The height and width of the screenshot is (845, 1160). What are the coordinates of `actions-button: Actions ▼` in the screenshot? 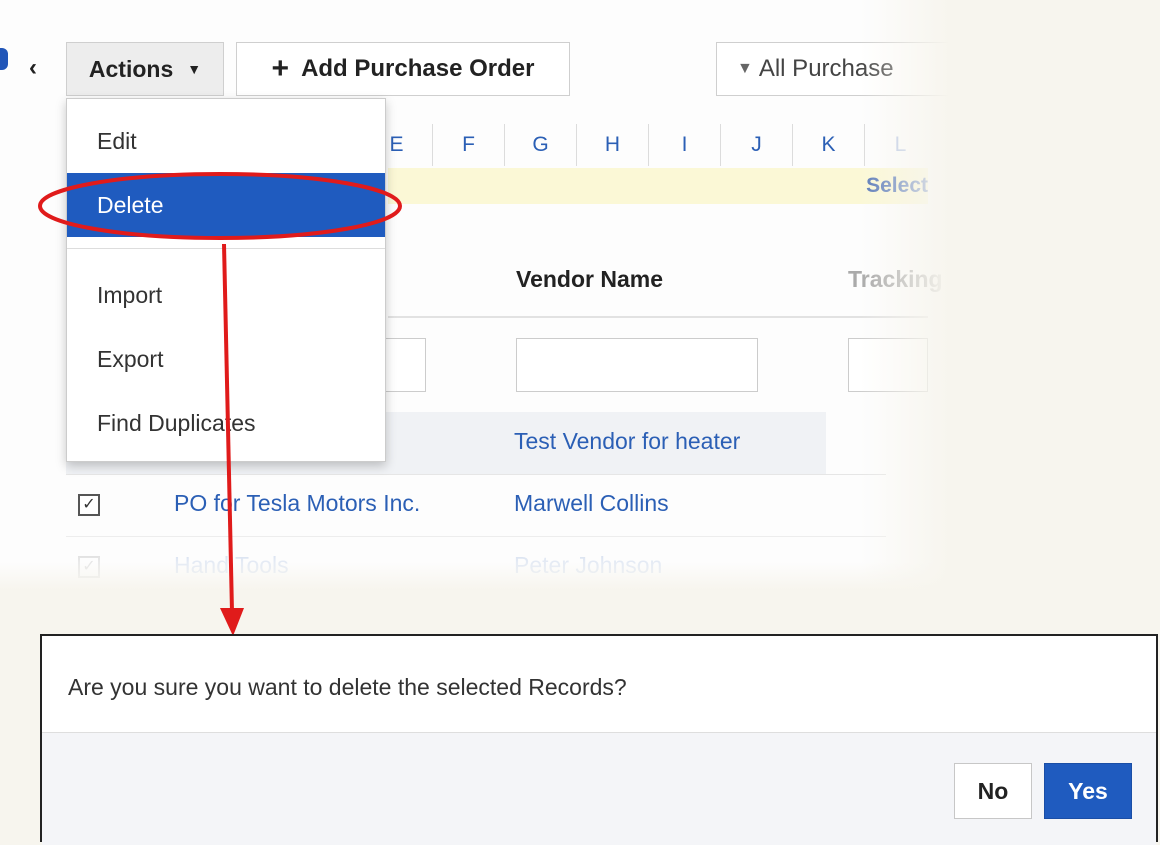 It's located at (145, 69).